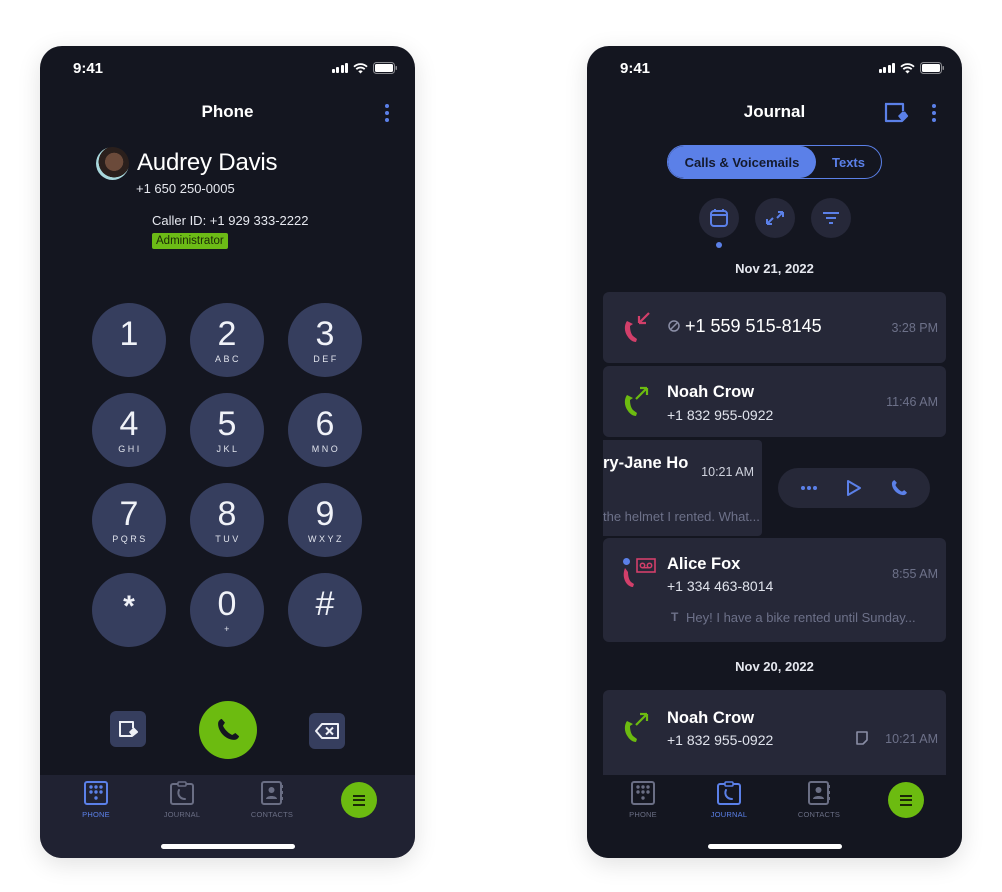 Image resolution: width=1002 pixels, height=892 pixels. I want to click on more-icon, so click(808, 488).